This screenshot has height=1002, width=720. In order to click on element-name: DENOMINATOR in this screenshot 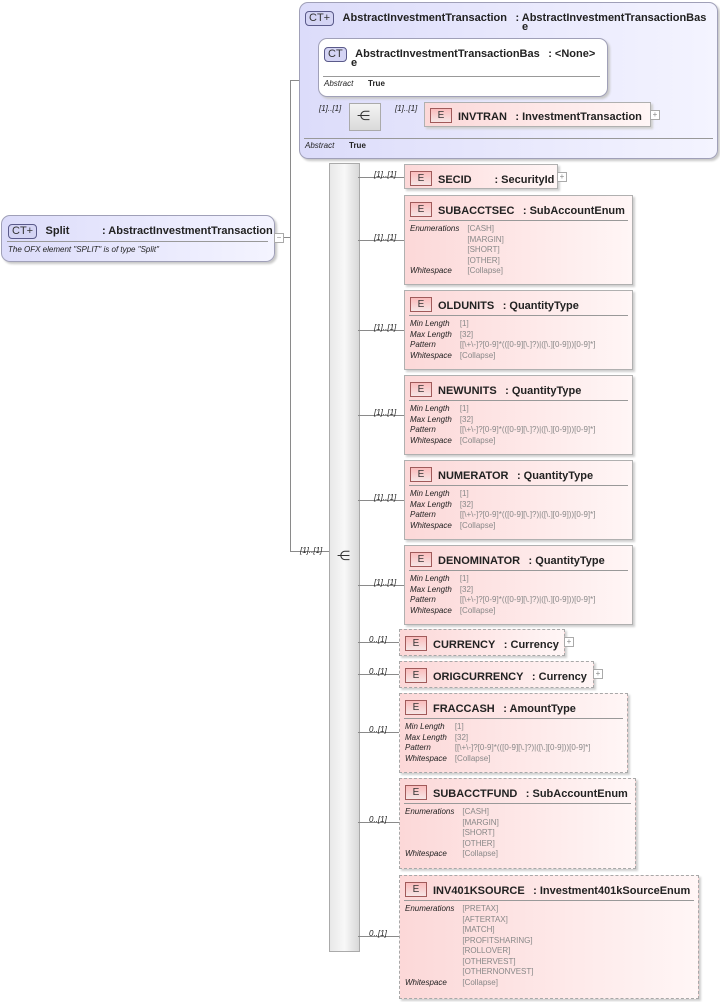, I will do `click(479, 561)`.